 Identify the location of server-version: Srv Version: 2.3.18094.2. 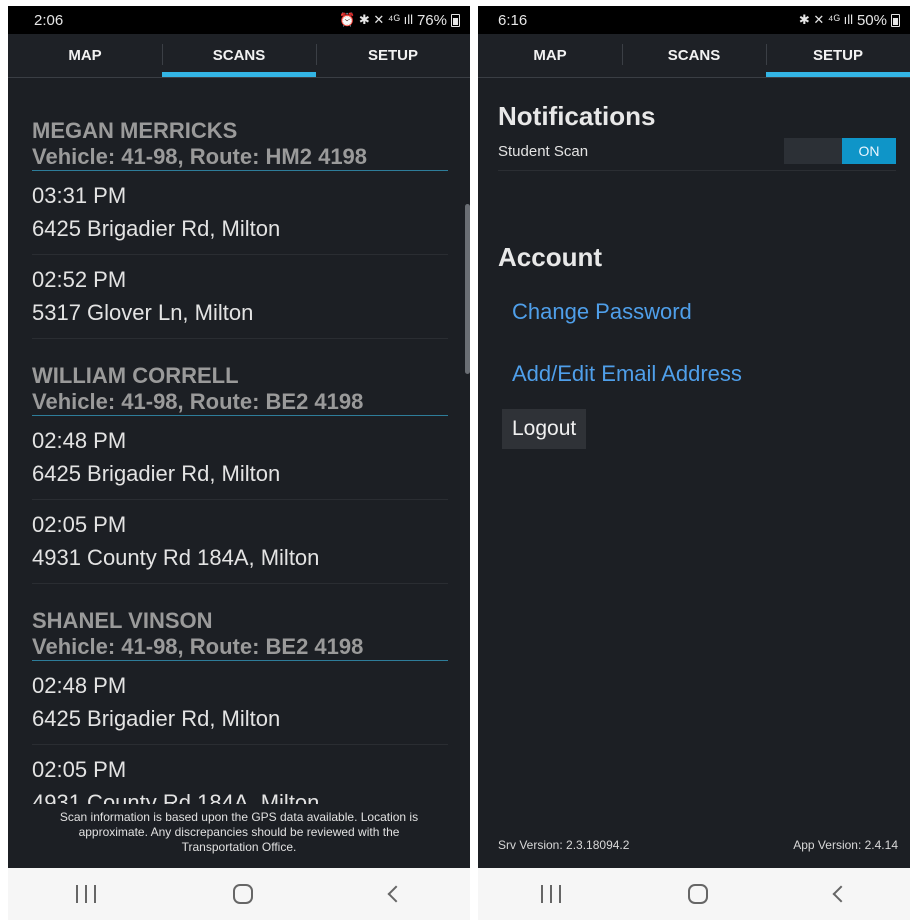
(564, 845).